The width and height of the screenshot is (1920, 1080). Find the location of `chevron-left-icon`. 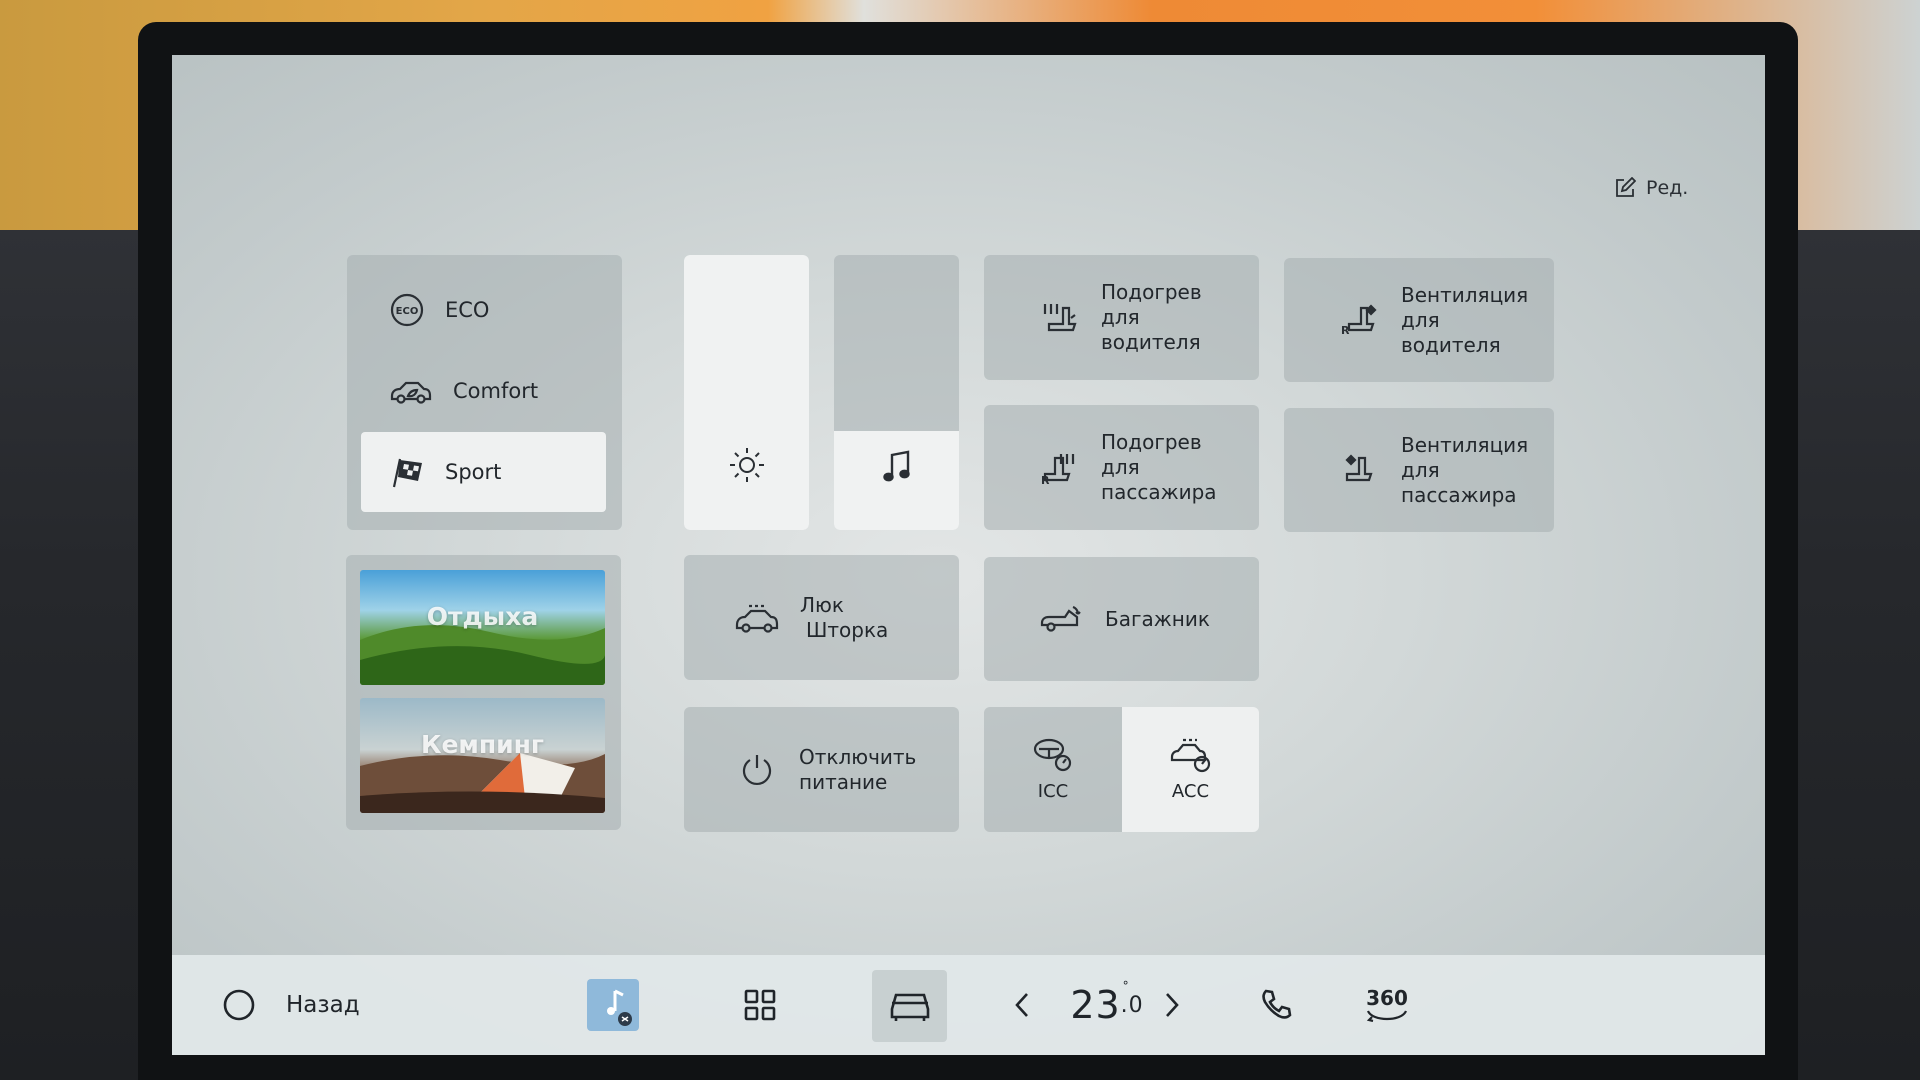

chevron-left-icon is located at coordinates (1022, 1005).